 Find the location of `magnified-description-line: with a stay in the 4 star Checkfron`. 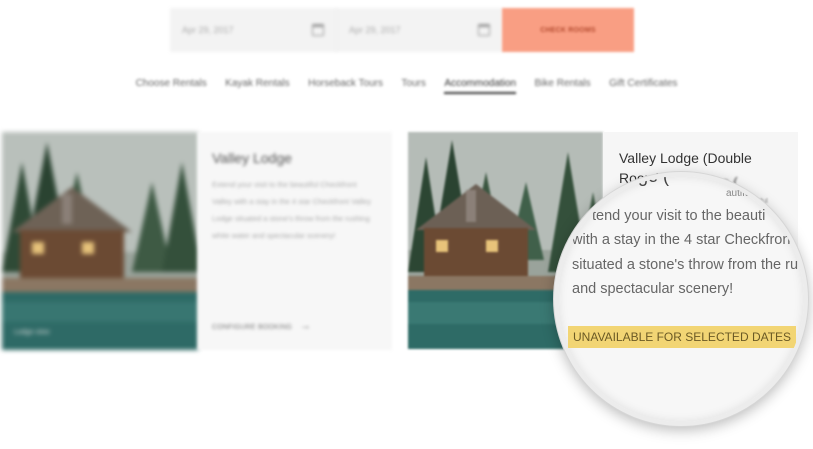

magnified-description-line: with a stay in the 4 star Checkfron is located at coordinates (681, 240).